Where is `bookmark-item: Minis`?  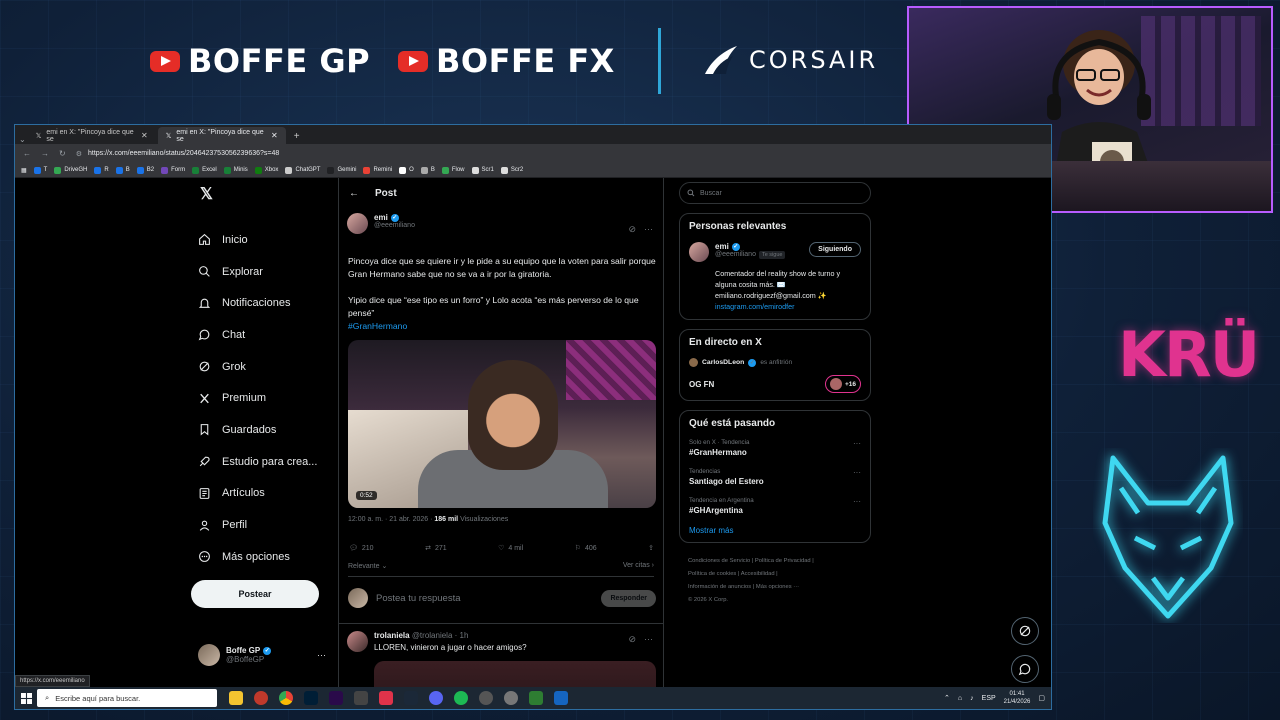
bookmark-item: Minis is located at coordinates (235, 170).